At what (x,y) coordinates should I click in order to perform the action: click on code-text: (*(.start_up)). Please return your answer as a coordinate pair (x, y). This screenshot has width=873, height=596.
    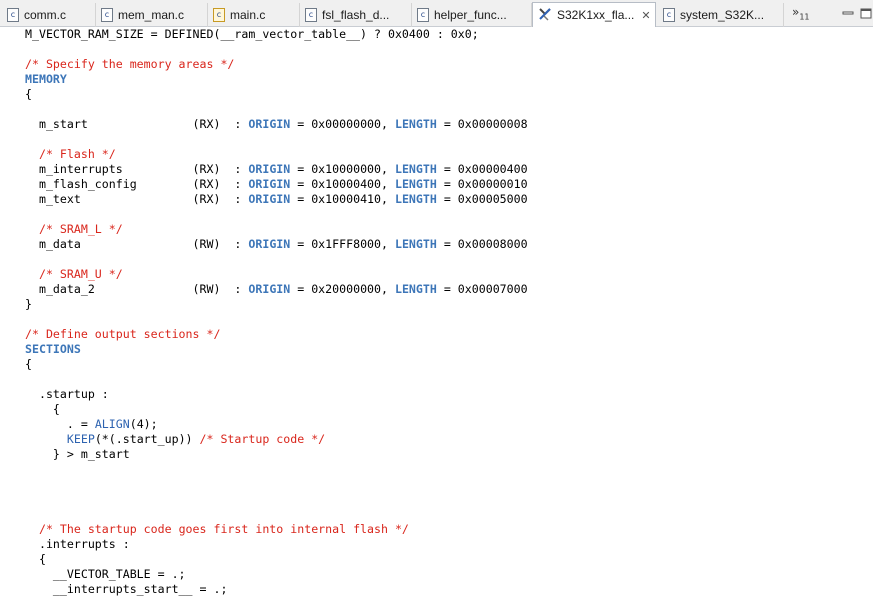
    Looking at the image, I should click on (147, 439).